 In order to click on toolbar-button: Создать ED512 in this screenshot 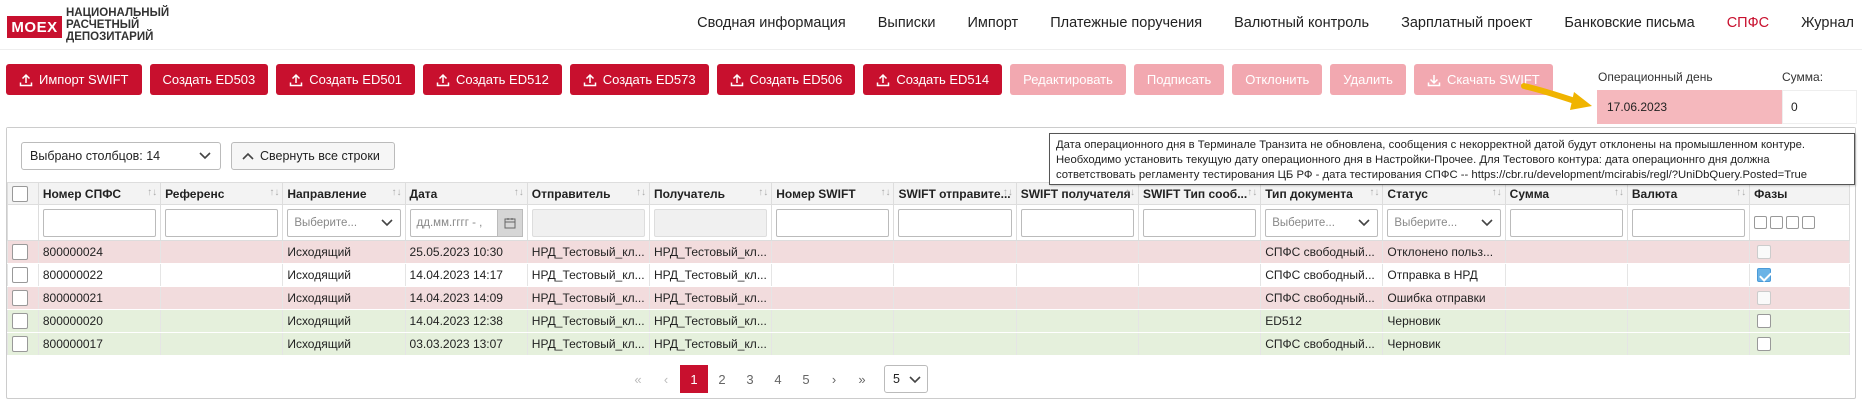, I will do `click(492, 79)`.